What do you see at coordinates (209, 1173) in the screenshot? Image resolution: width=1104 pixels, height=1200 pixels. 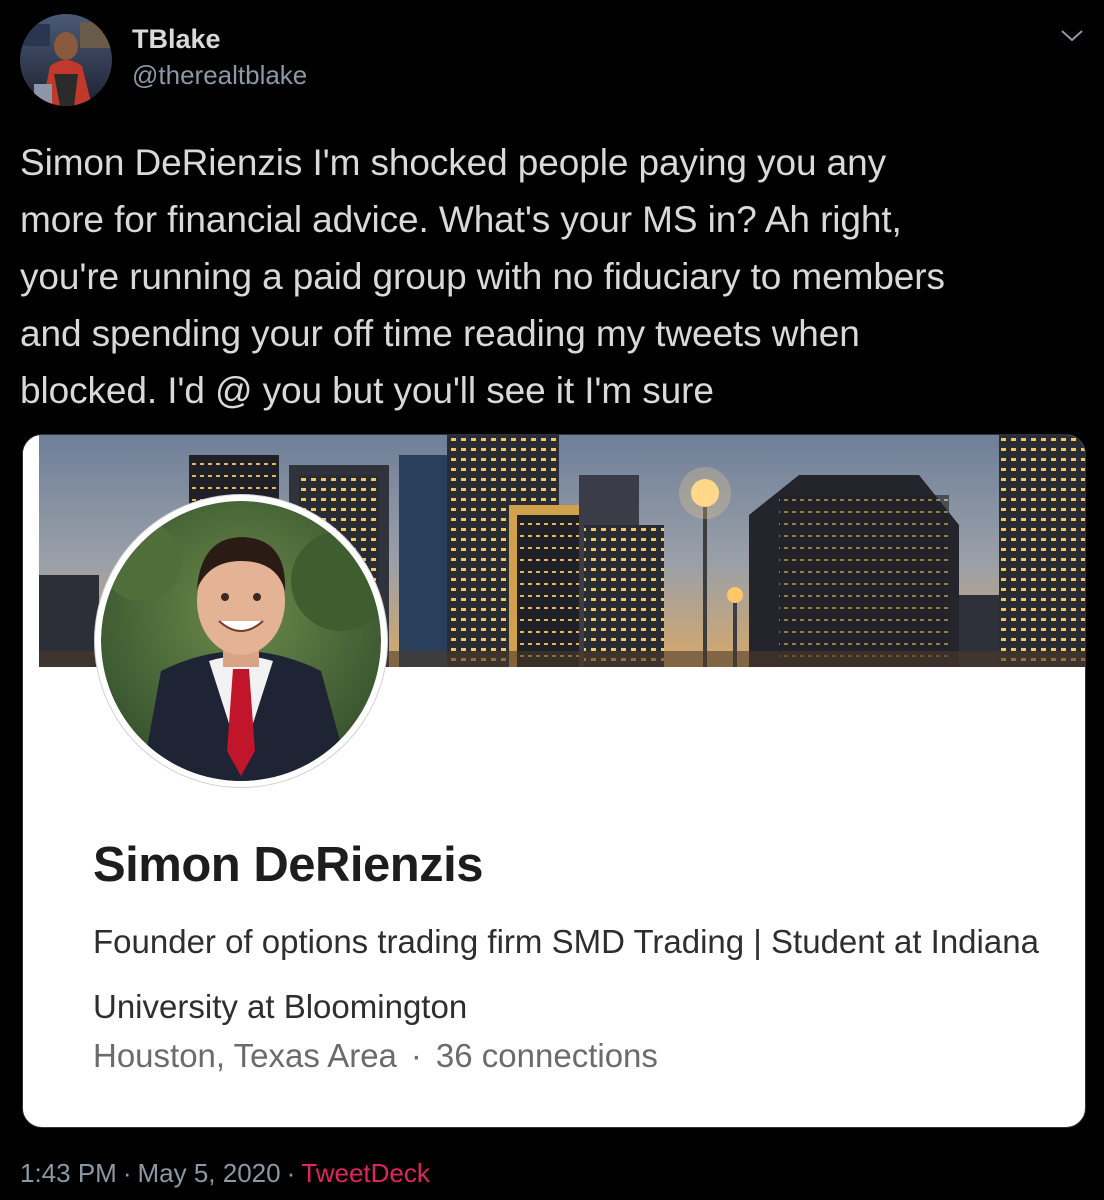 I see `tweet-date: May 5, 2020` at bounding box center [209, 1173].